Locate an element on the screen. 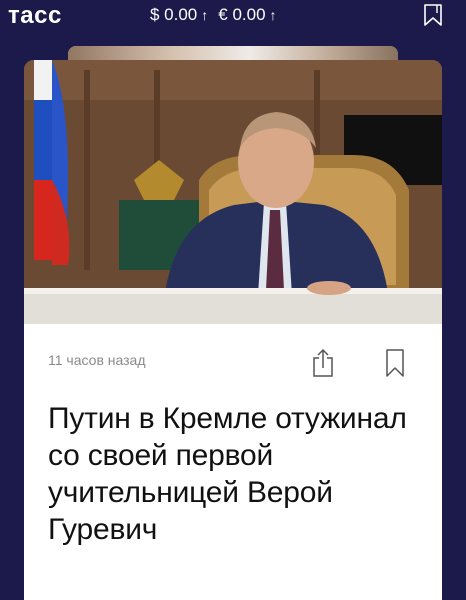 The height and width of the screenshot is (600, 466). usd-rate: $ 0.00 ↑ is located at coordinates (179, 15).